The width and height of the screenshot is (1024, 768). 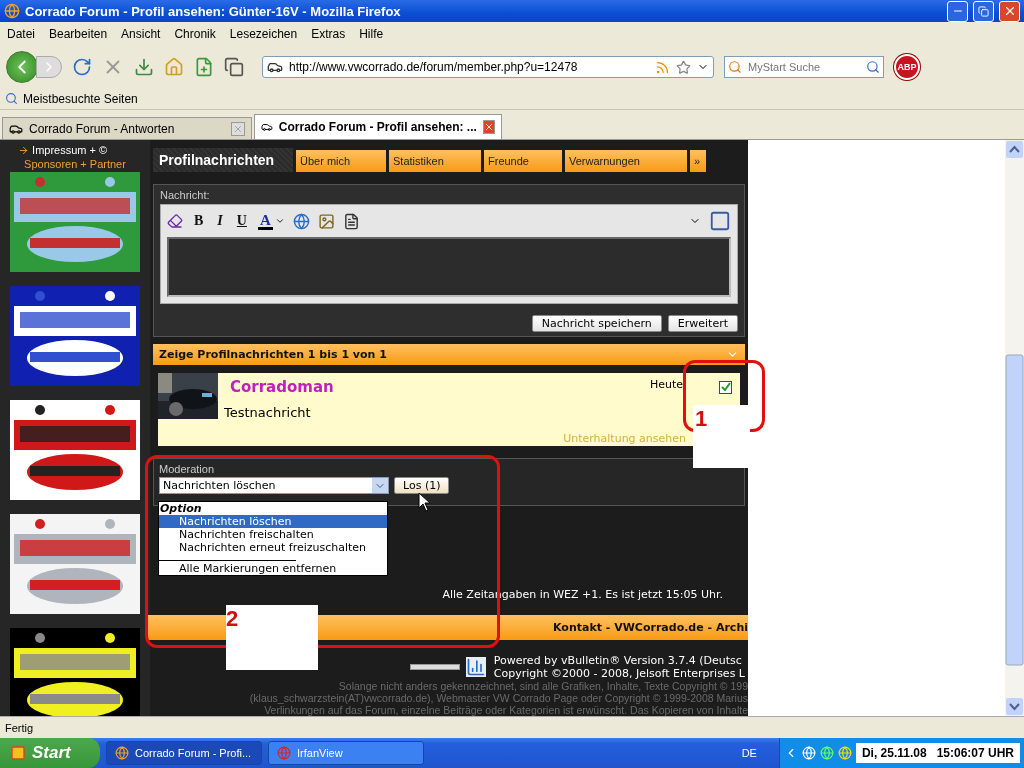 I want to click on message-date: Heute, so click(x=666, y=384).